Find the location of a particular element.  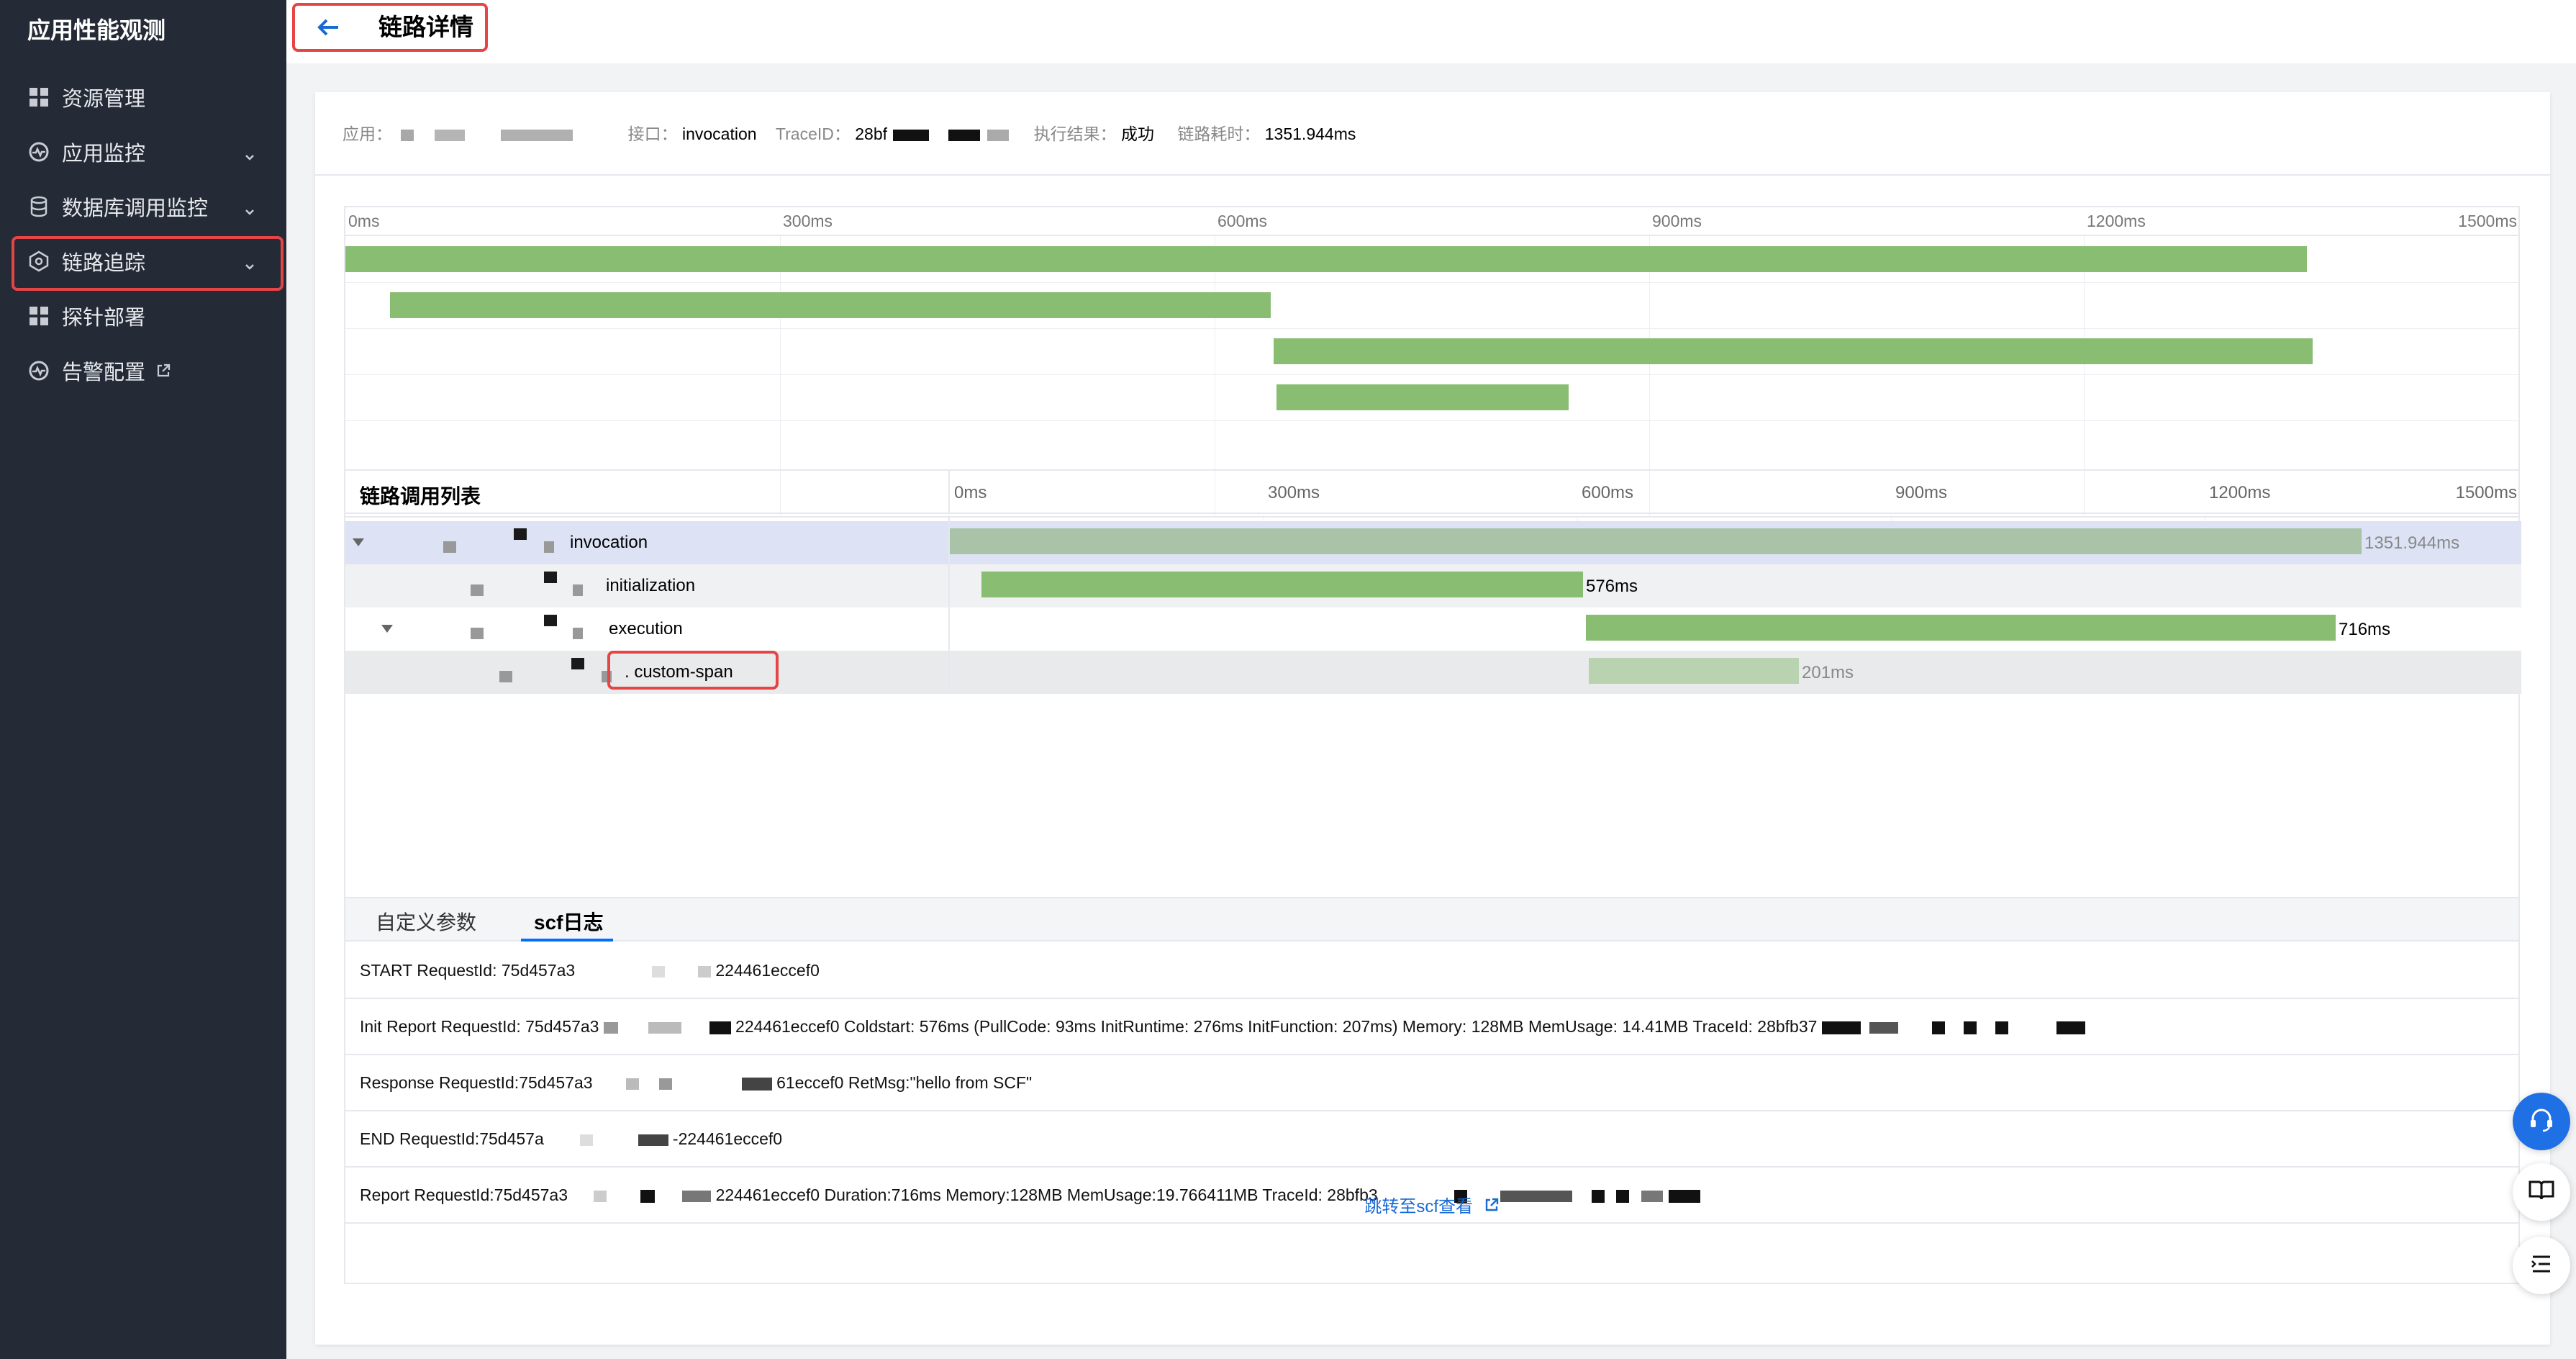

span-row-invocation: invocation 1351.944ms is located at coordinates (1433, 542).